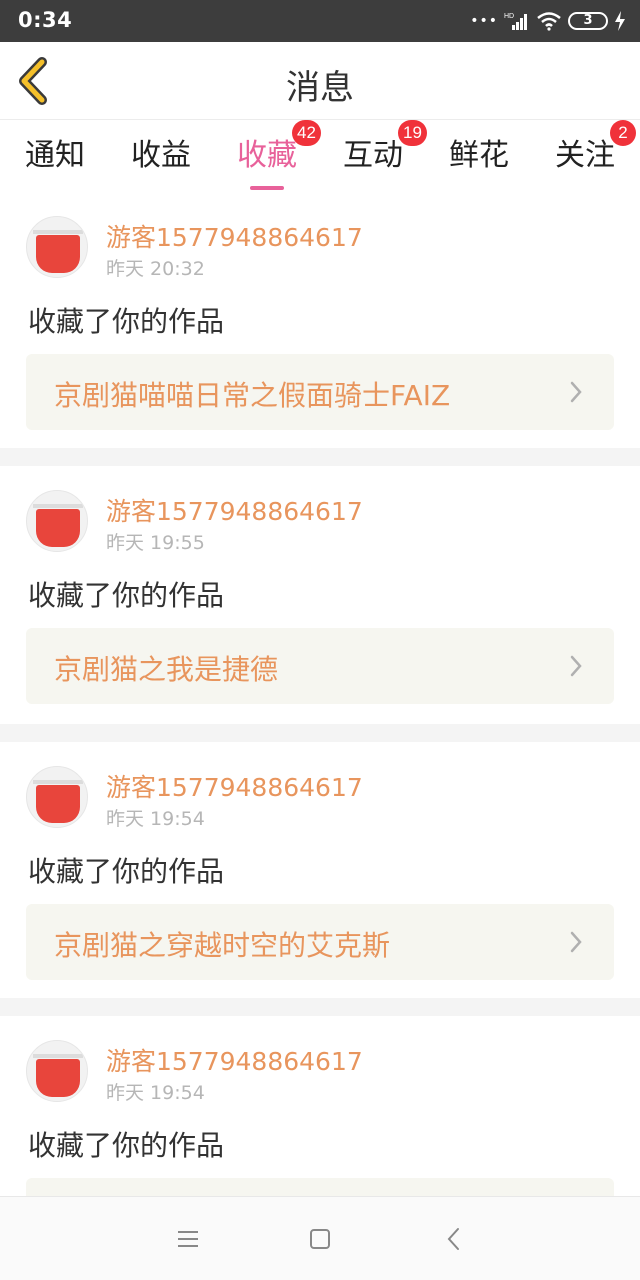 This screenshot has height=1280, width=640. Describe the element at coordinates (267, 155) in the screenshot. I see `tab-label: 收藏` at that location.